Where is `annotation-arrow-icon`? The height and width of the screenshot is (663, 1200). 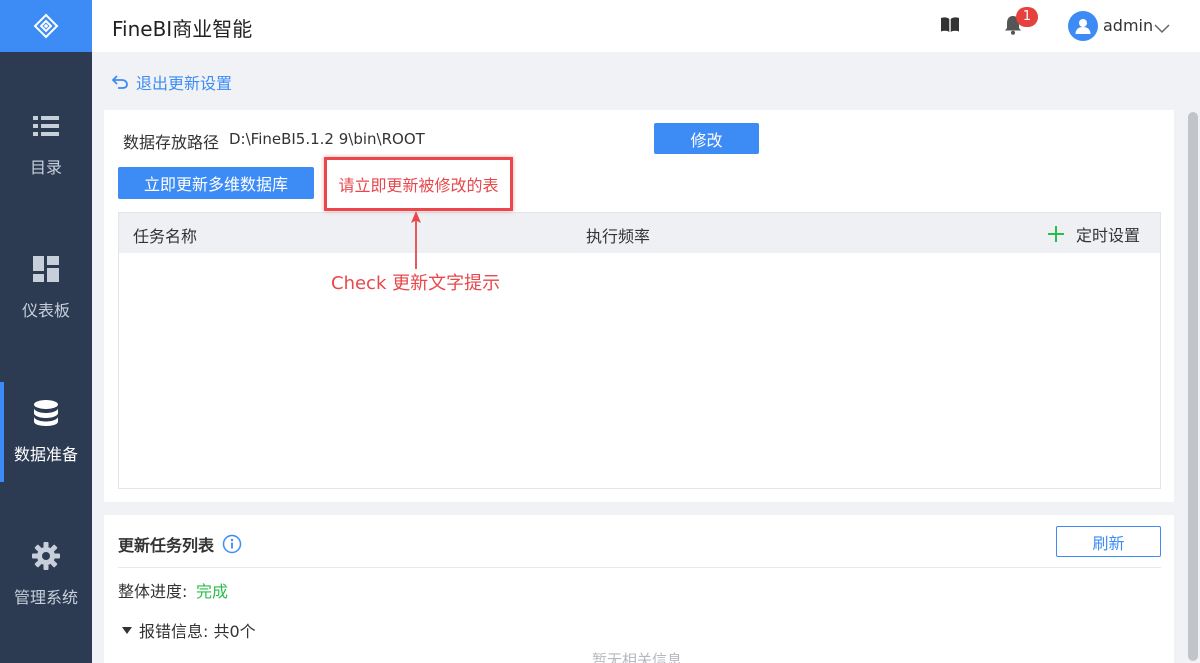 annotation-arrow-icon is located at coordinates (416, 242).